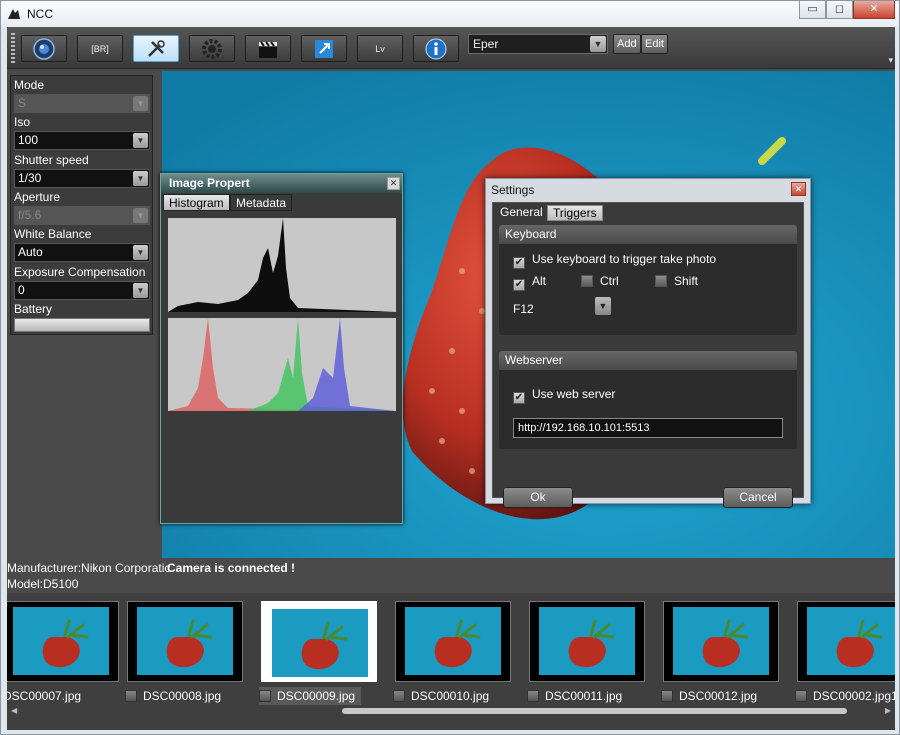 This screenshot has width=900, height=735. What do you see at coordinates (654, 44) in the screenshot?
I see `edit-profile-button: Edit` at bounding box center [654, 44].